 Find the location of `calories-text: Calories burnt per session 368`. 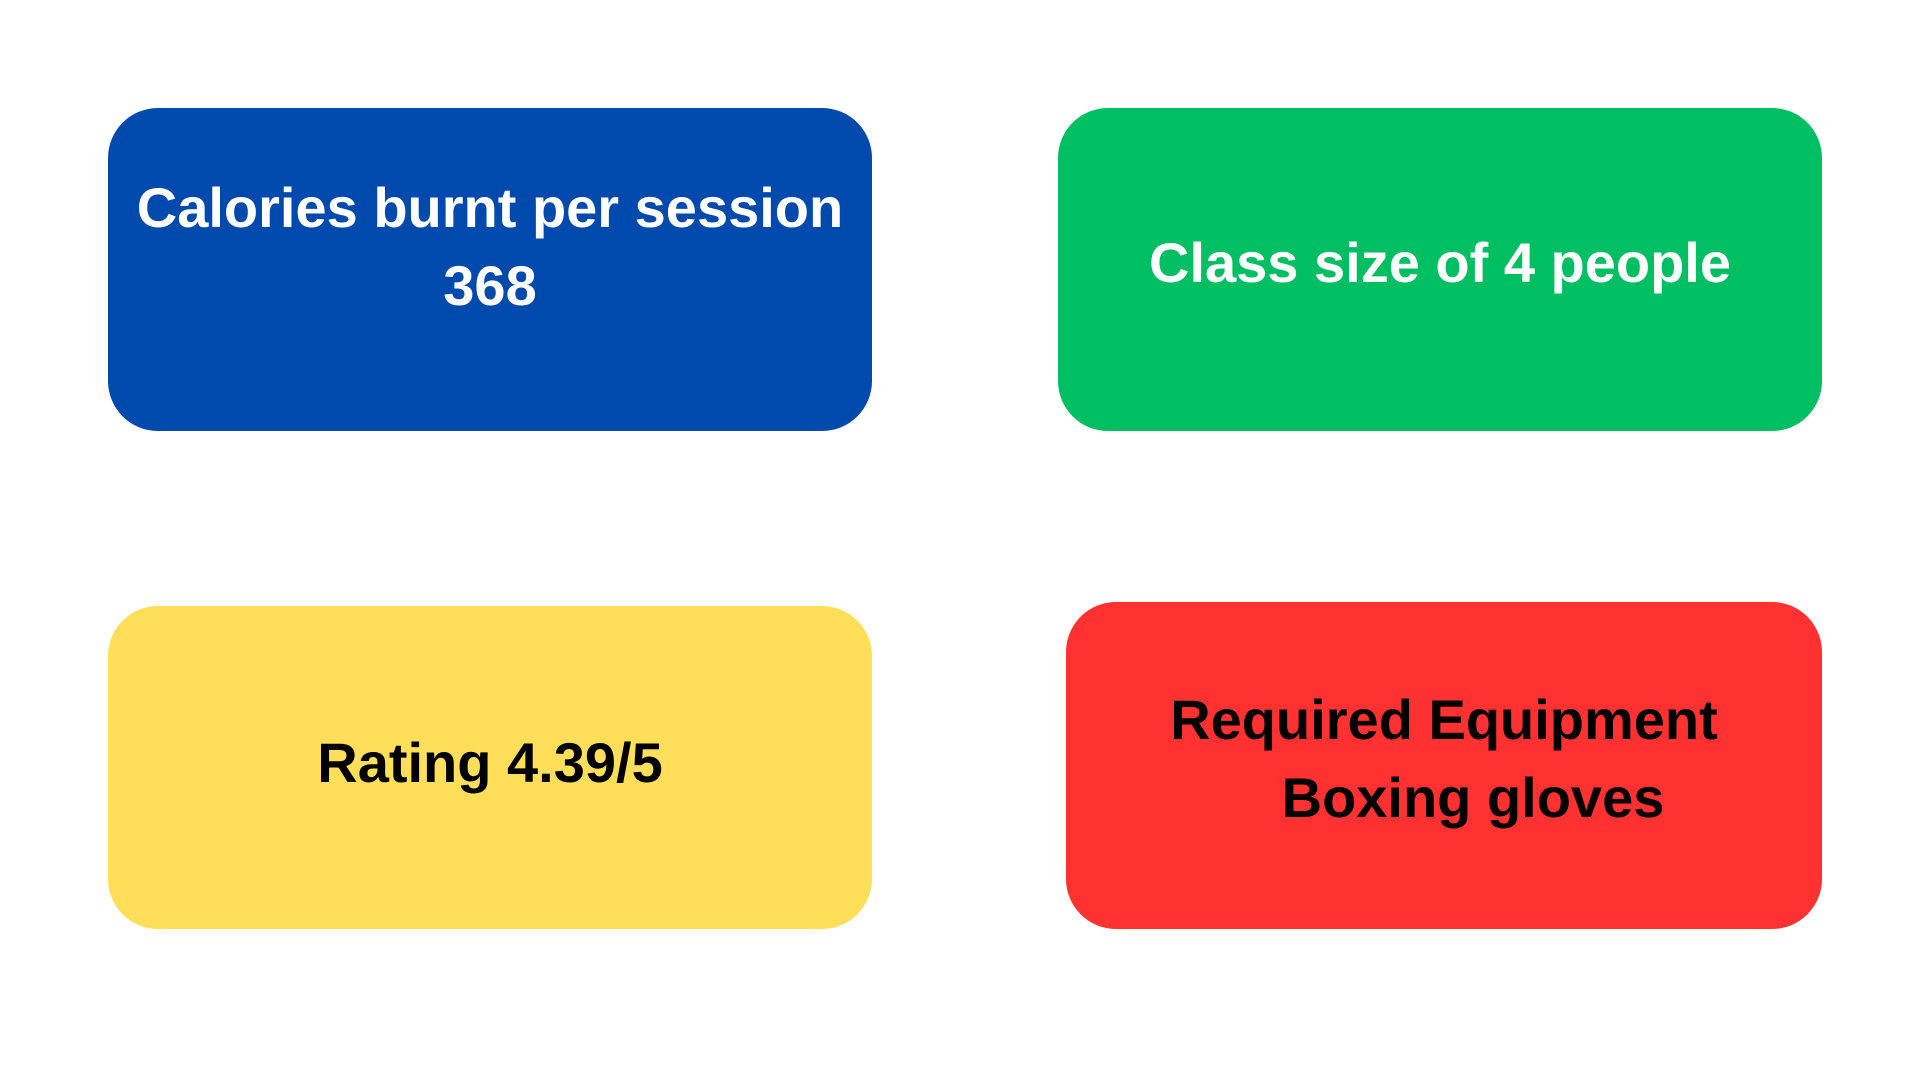

calories-text: Calories burnt per session 368 is located at coordinates (490, 247).